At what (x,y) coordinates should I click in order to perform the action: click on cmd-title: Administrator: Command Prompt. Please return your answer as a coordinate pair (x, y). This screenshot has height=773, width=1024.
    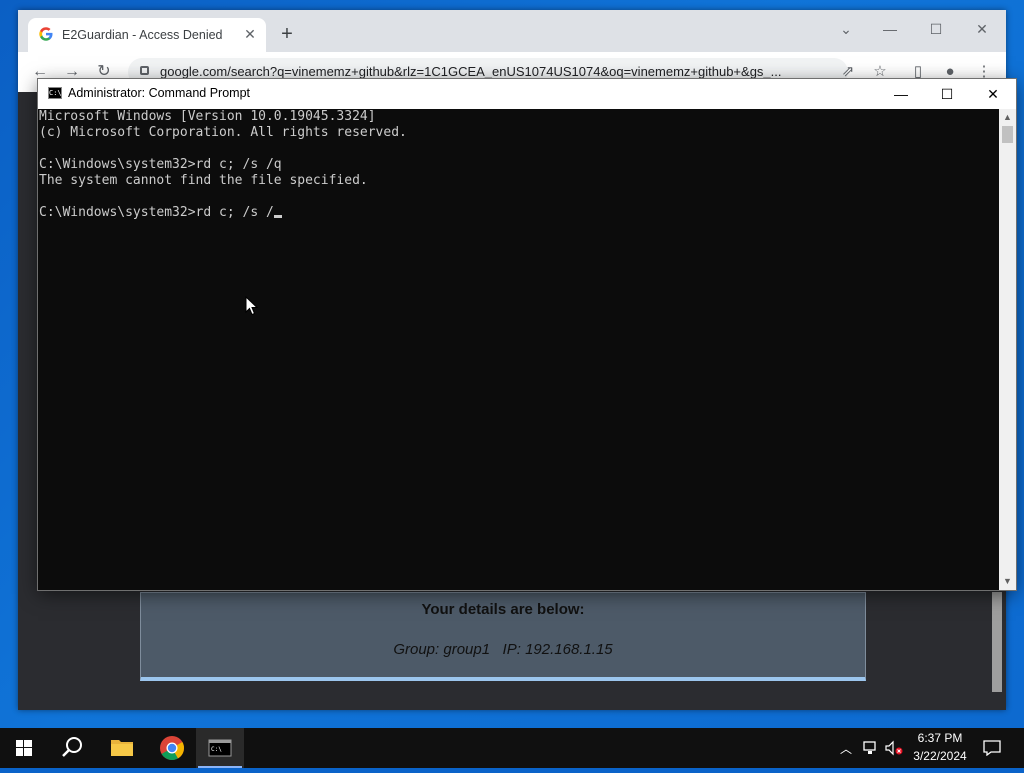
    Looking at the image, I should click on (159, 93).